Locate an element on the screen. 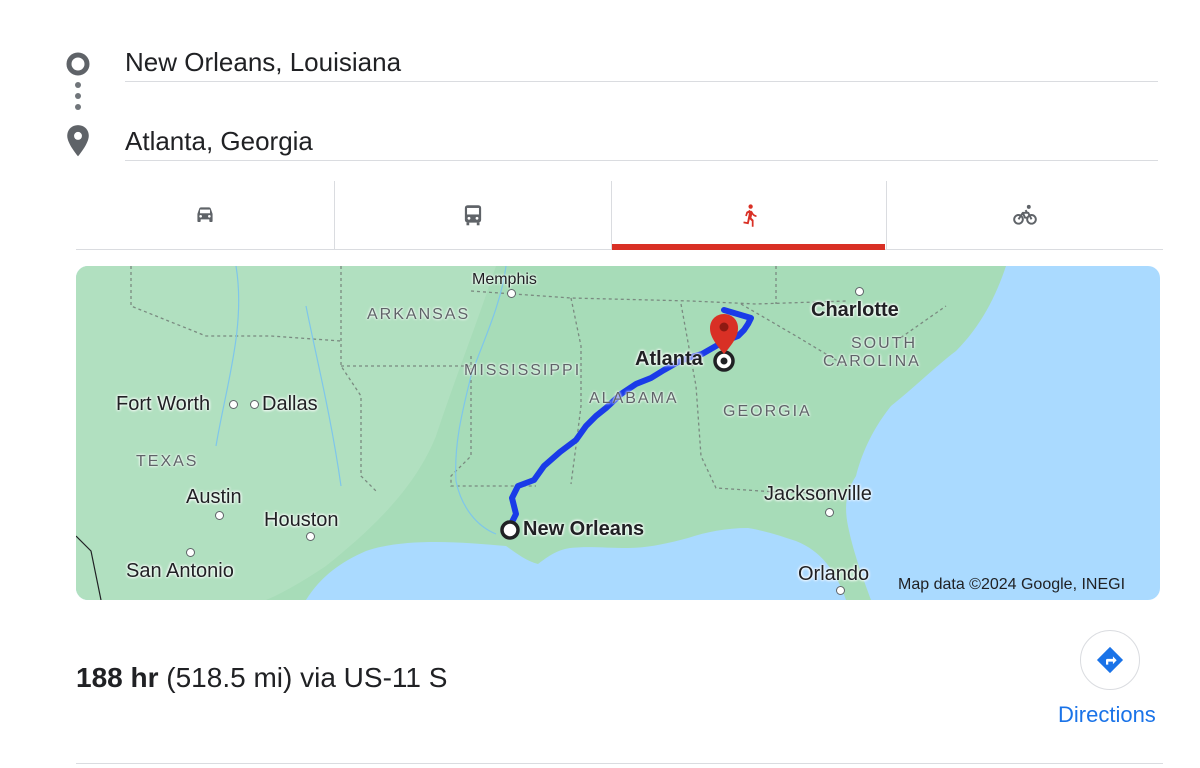 The height and width of the screenshot is (768, 1200). walk-icon is located at coordinates (750, 215).